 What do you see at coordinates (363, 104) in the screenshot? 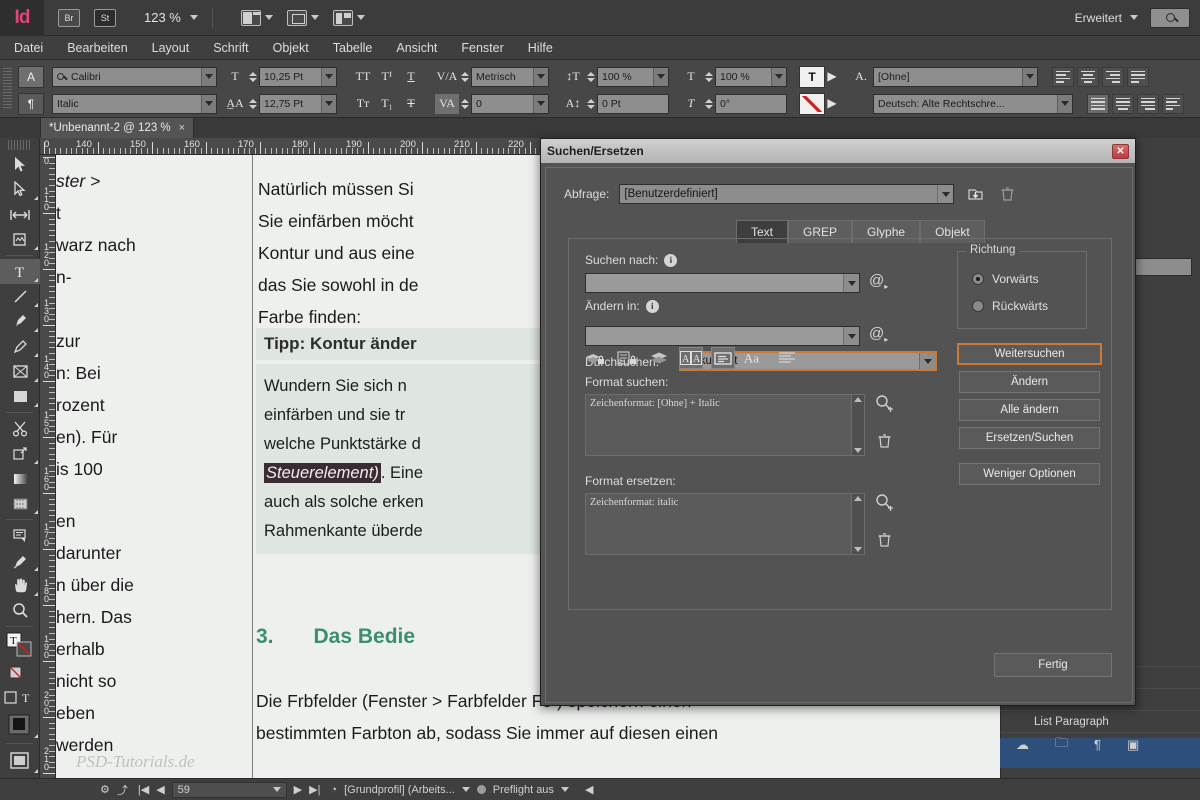
I see `small-caps-button: Tт` at bounding box center [363, 104].